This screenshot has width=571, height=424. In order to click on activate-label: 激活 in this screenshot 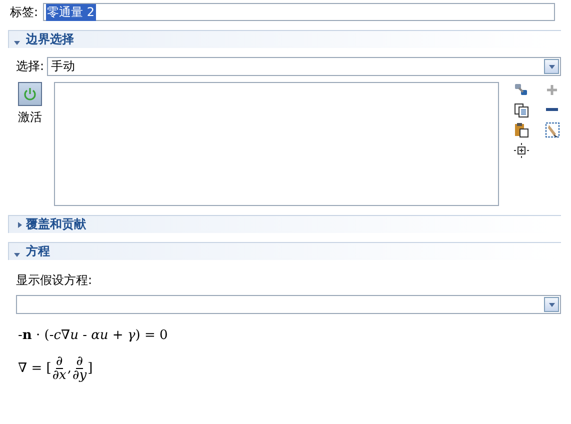, I will do `click(30, 117)`.